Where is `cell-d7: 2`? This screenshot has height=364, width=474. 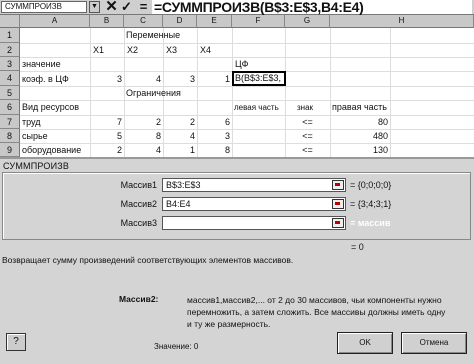
cell-d7: 2 is located at coordinates (179, 122).